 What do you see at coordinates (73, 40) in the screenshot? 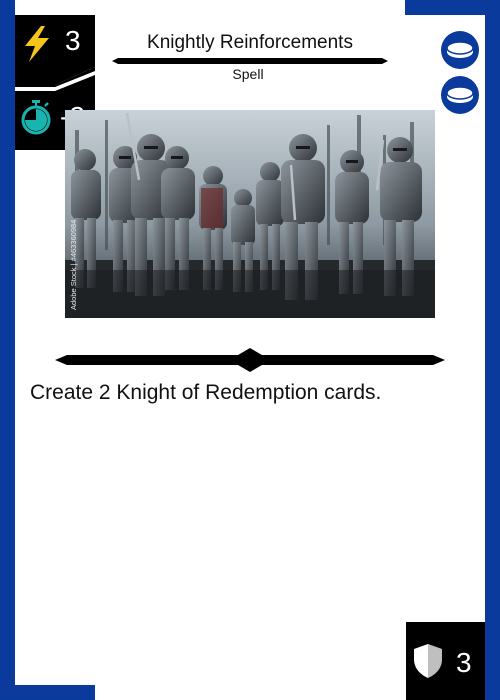
I see `energy-cost-value: 3` at bounding box center [73, 40].